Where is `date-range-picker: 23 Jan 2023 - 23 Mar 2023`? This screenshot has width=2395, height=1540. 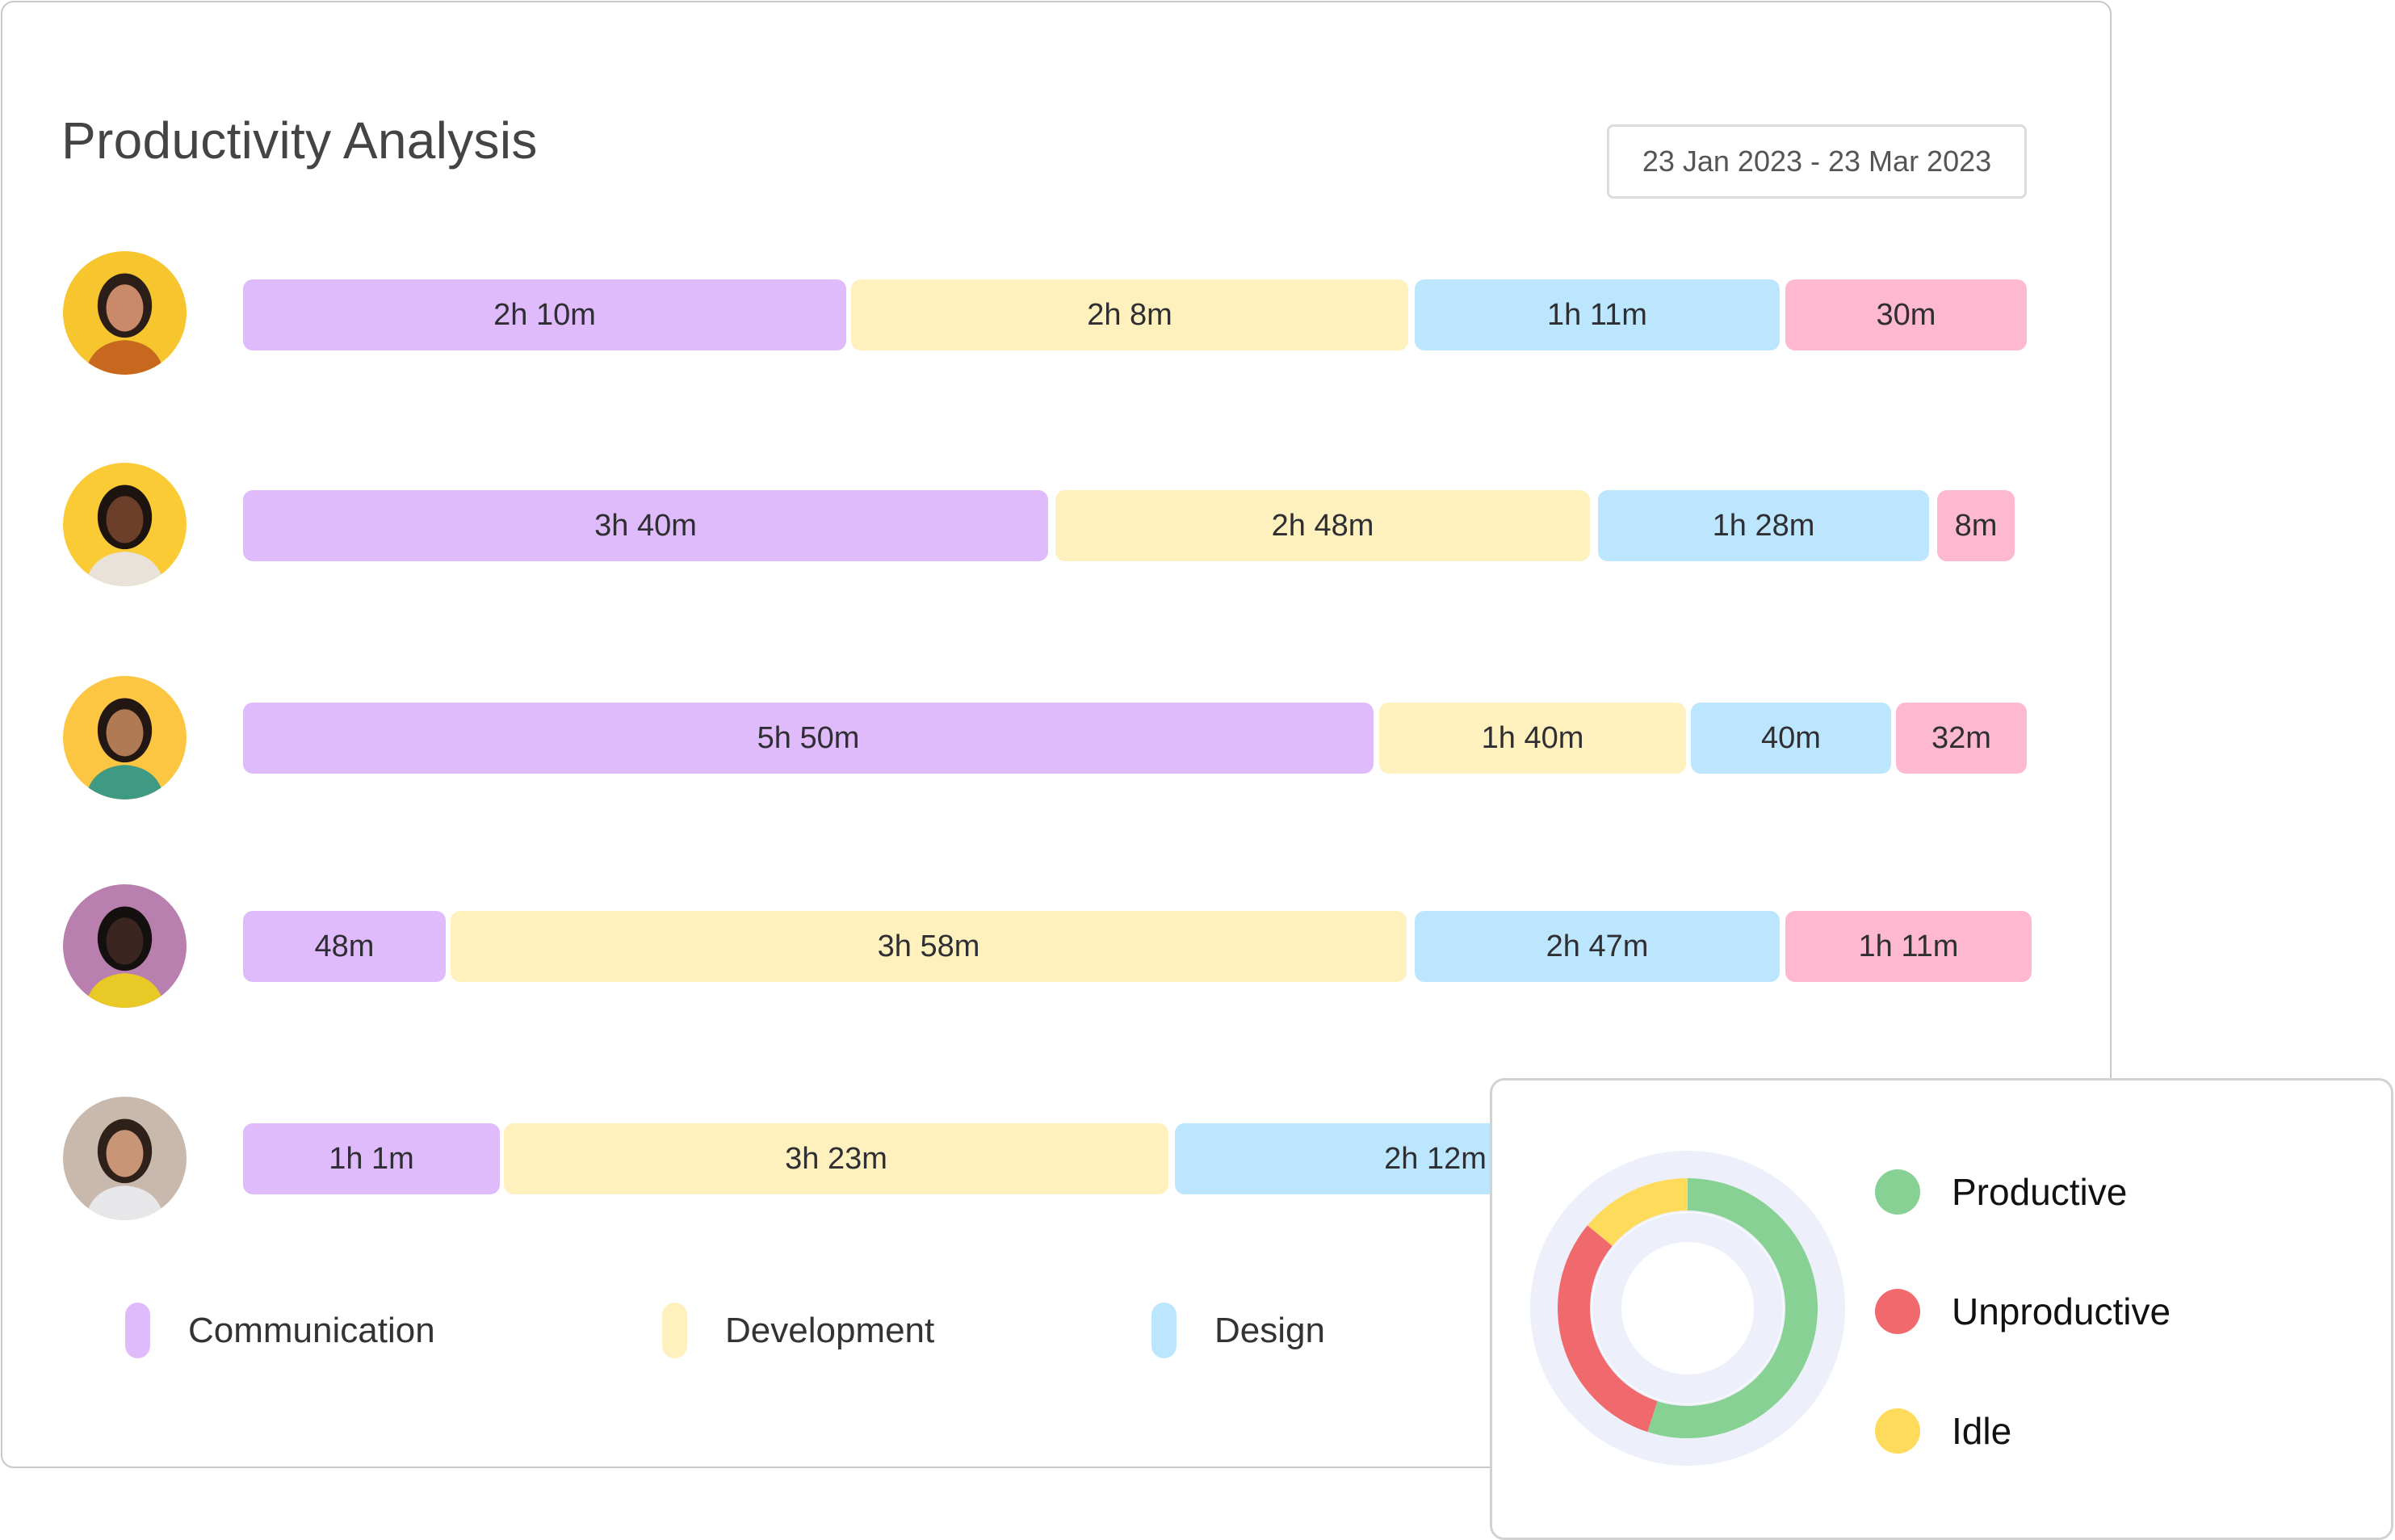 date-range-picker: 23 Jan 2023 - 23 Mar 2023 is located at coordinates (1817, 161).